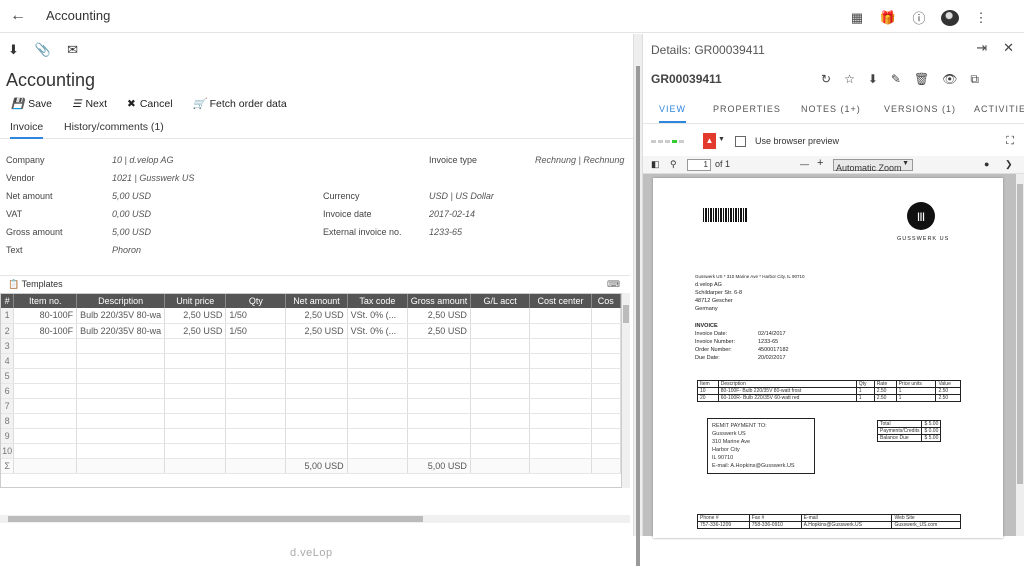  Describe the element at coordinates (673, 113) in the screenshot. I see `tab-view: VIEW` at that location.